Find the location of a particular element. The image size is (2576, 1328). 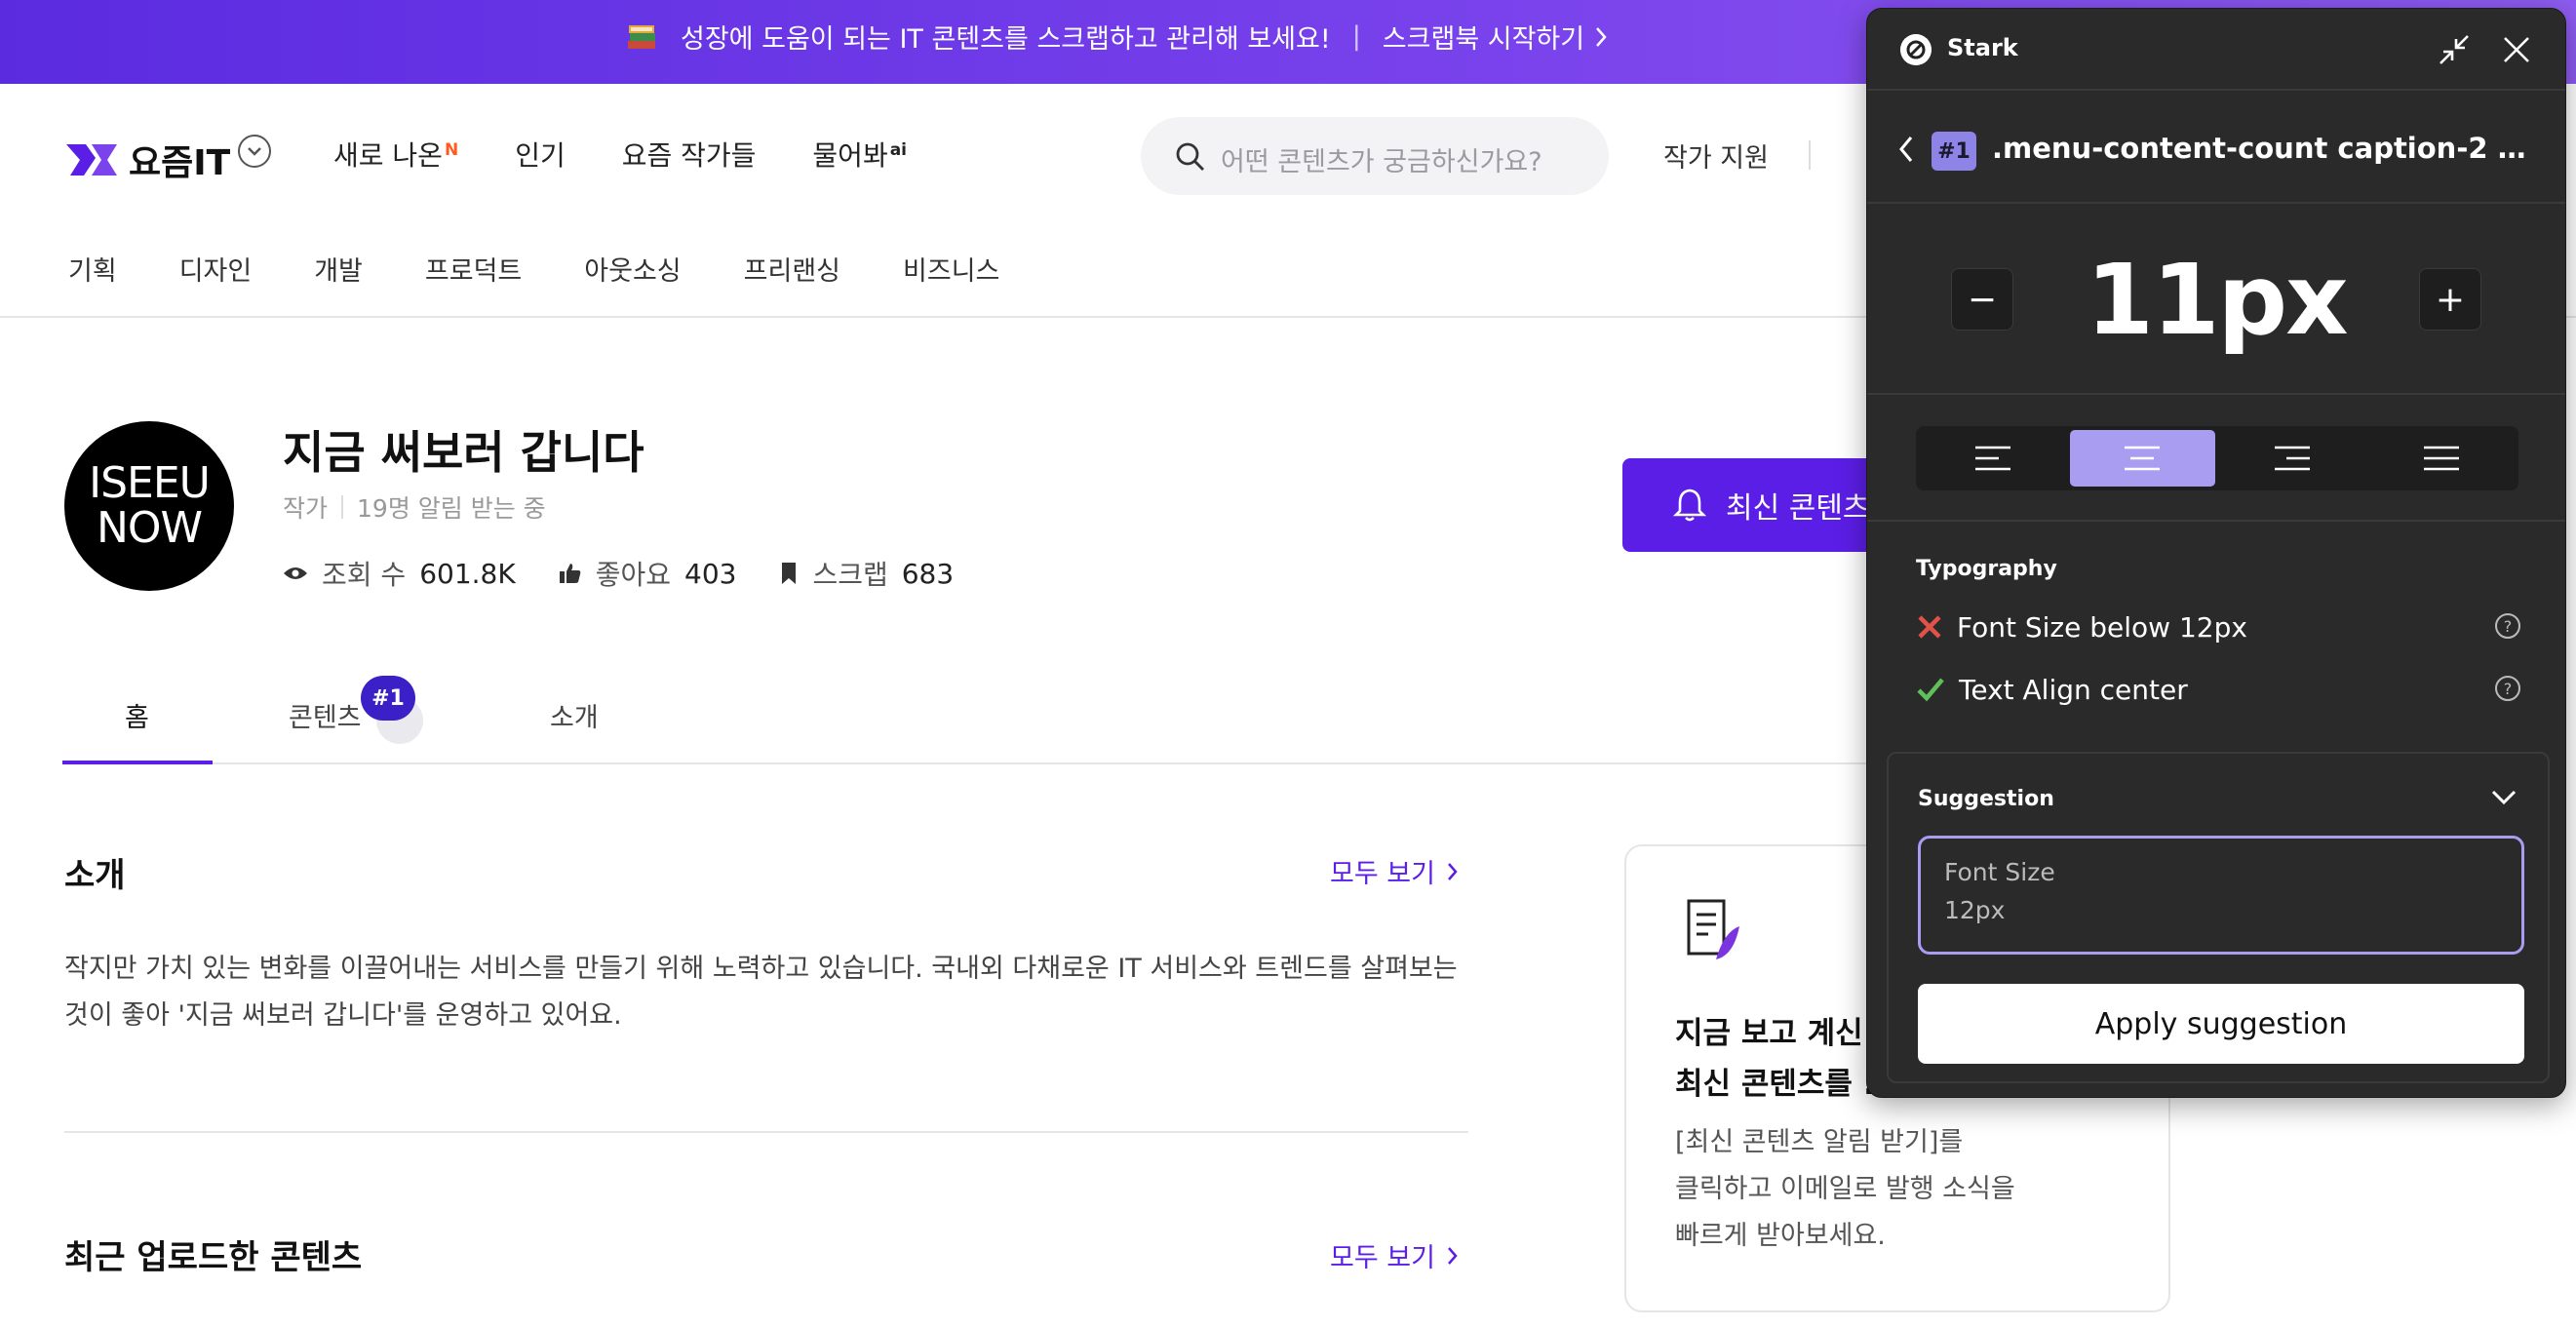

eye-icon is located at coordinates (295, 573).